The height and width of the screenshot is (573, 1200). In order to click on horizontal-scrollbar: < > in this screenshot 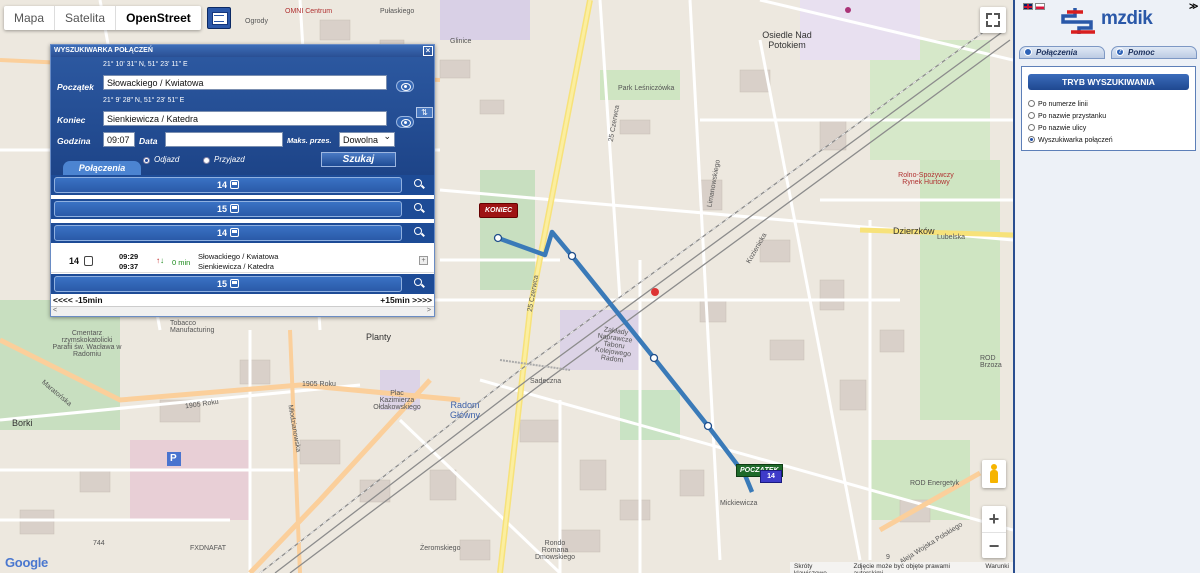, I will do `click(242, 311)`.